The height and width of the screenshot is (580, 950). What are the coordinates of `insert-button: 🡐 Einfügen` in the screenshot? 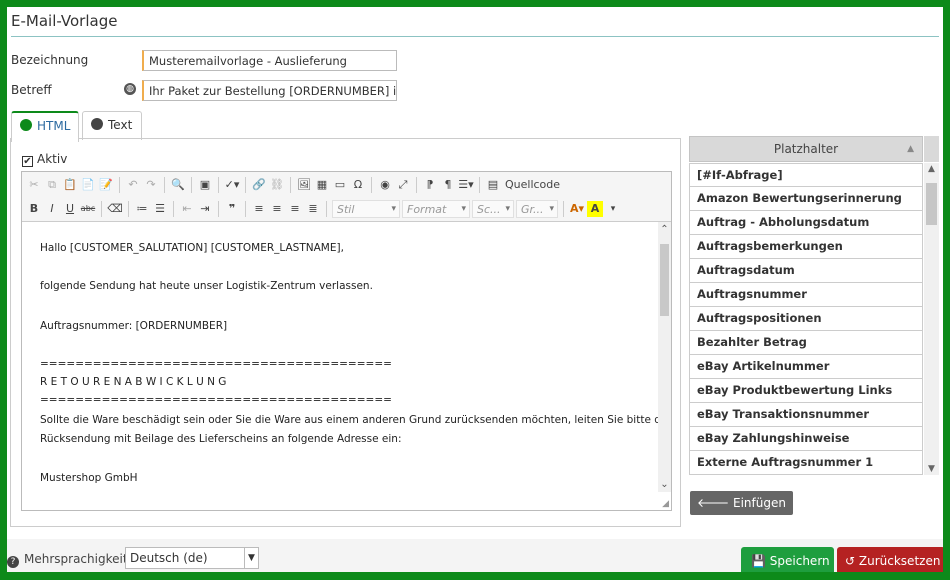 It's located at (741, 503).